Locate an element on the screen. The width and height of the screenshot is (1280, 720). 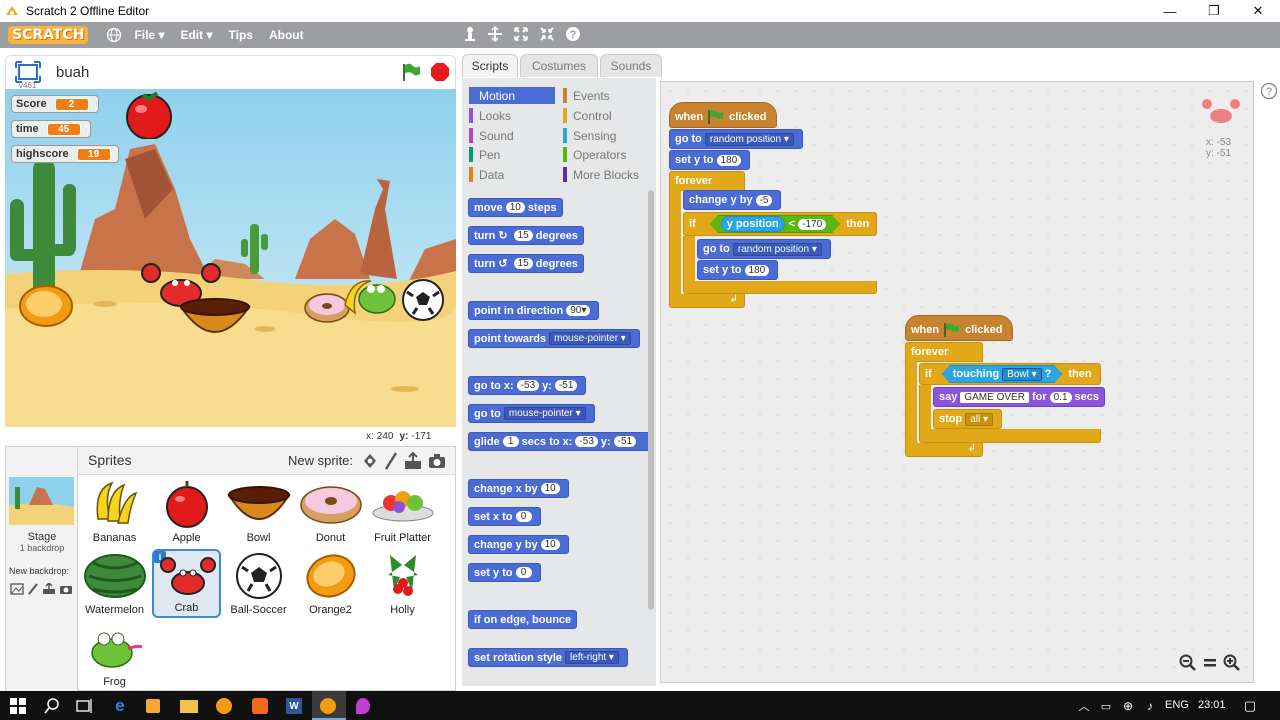
edge-browser-icon: e is located at coordinates (120, 706).